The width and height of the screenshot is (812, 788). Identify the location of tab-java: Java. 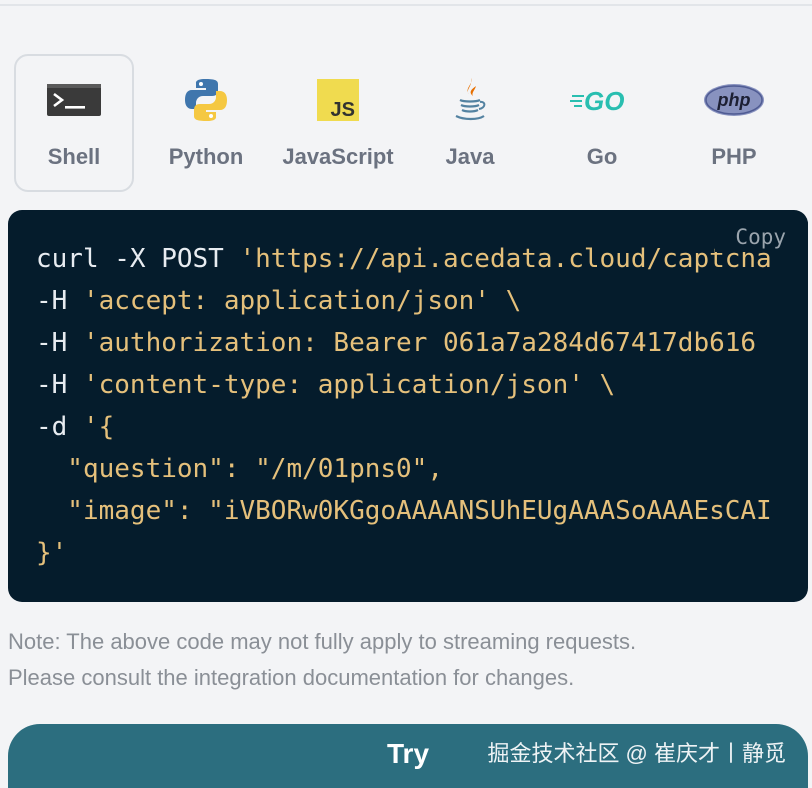
(470, 123).